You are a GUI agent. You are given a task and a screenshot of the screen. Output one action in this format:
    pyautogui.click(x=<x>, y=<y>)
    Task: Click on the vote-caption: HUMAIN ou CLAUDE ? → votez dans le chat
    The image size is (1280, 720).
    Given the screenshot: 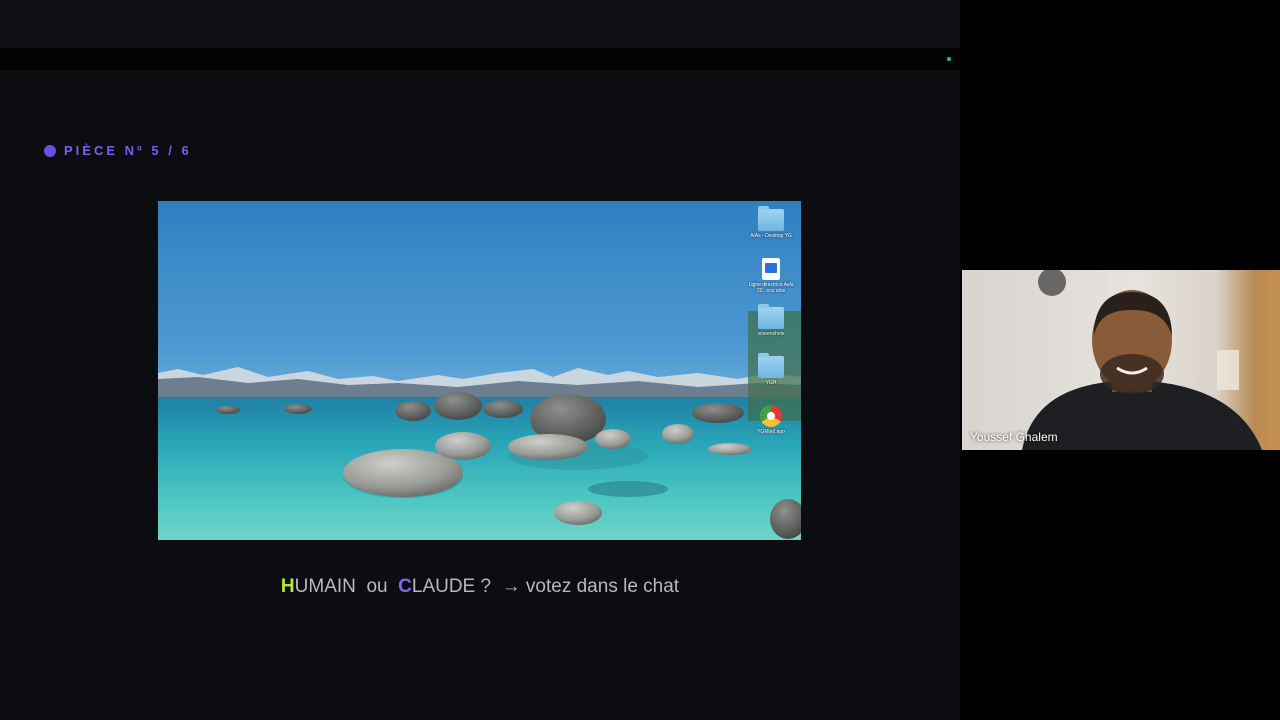 What is the action you would take?
    pyautogui.click(x=480, y=587)
    